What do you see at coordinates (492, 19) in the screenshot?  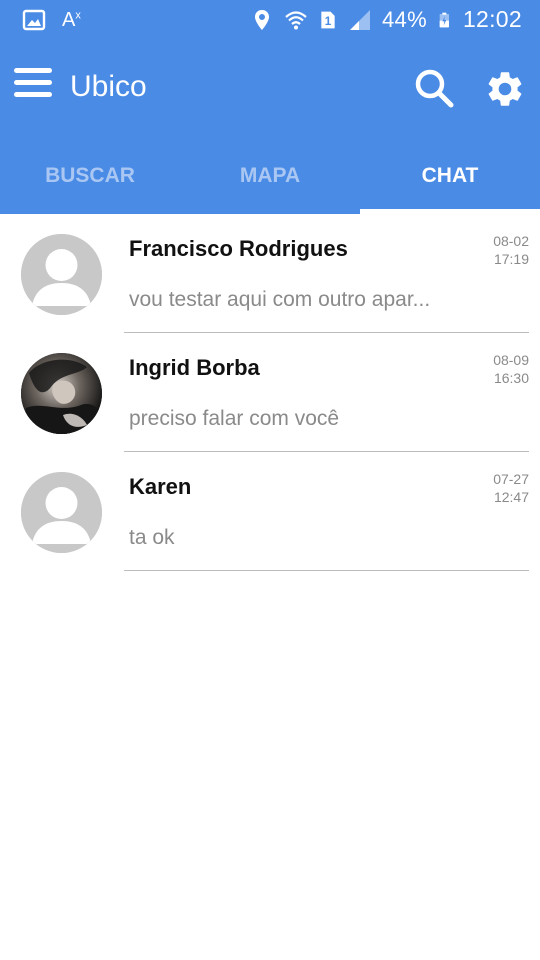 I see `clock: 12:02` at bounding box center [492, 19].